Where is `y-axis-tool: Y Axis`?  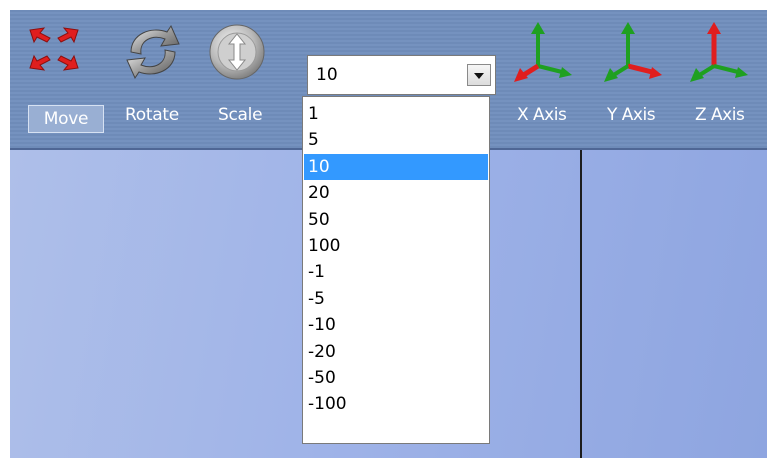
y-axis-tool: Y Axis is located at coordinates (640, 75).